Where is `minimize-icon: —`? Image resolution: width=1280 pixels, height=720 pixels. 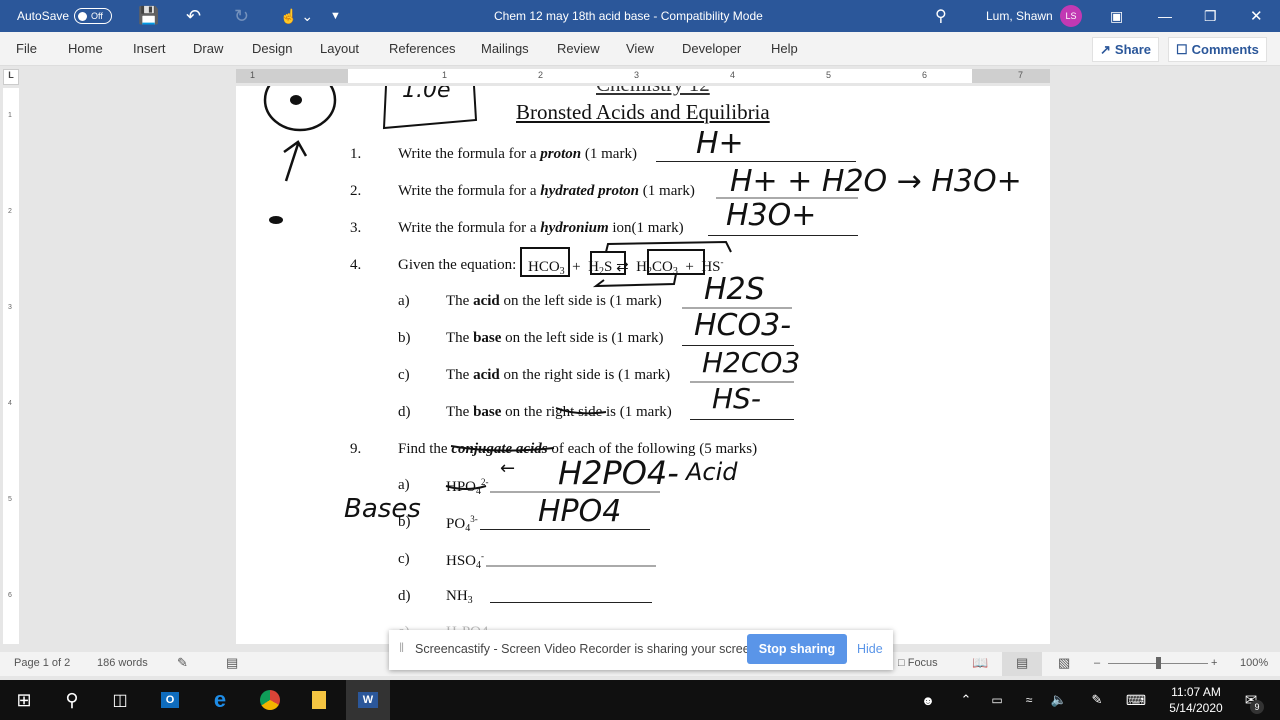 minimize-icon: — is located at coordinates (1165, 16).